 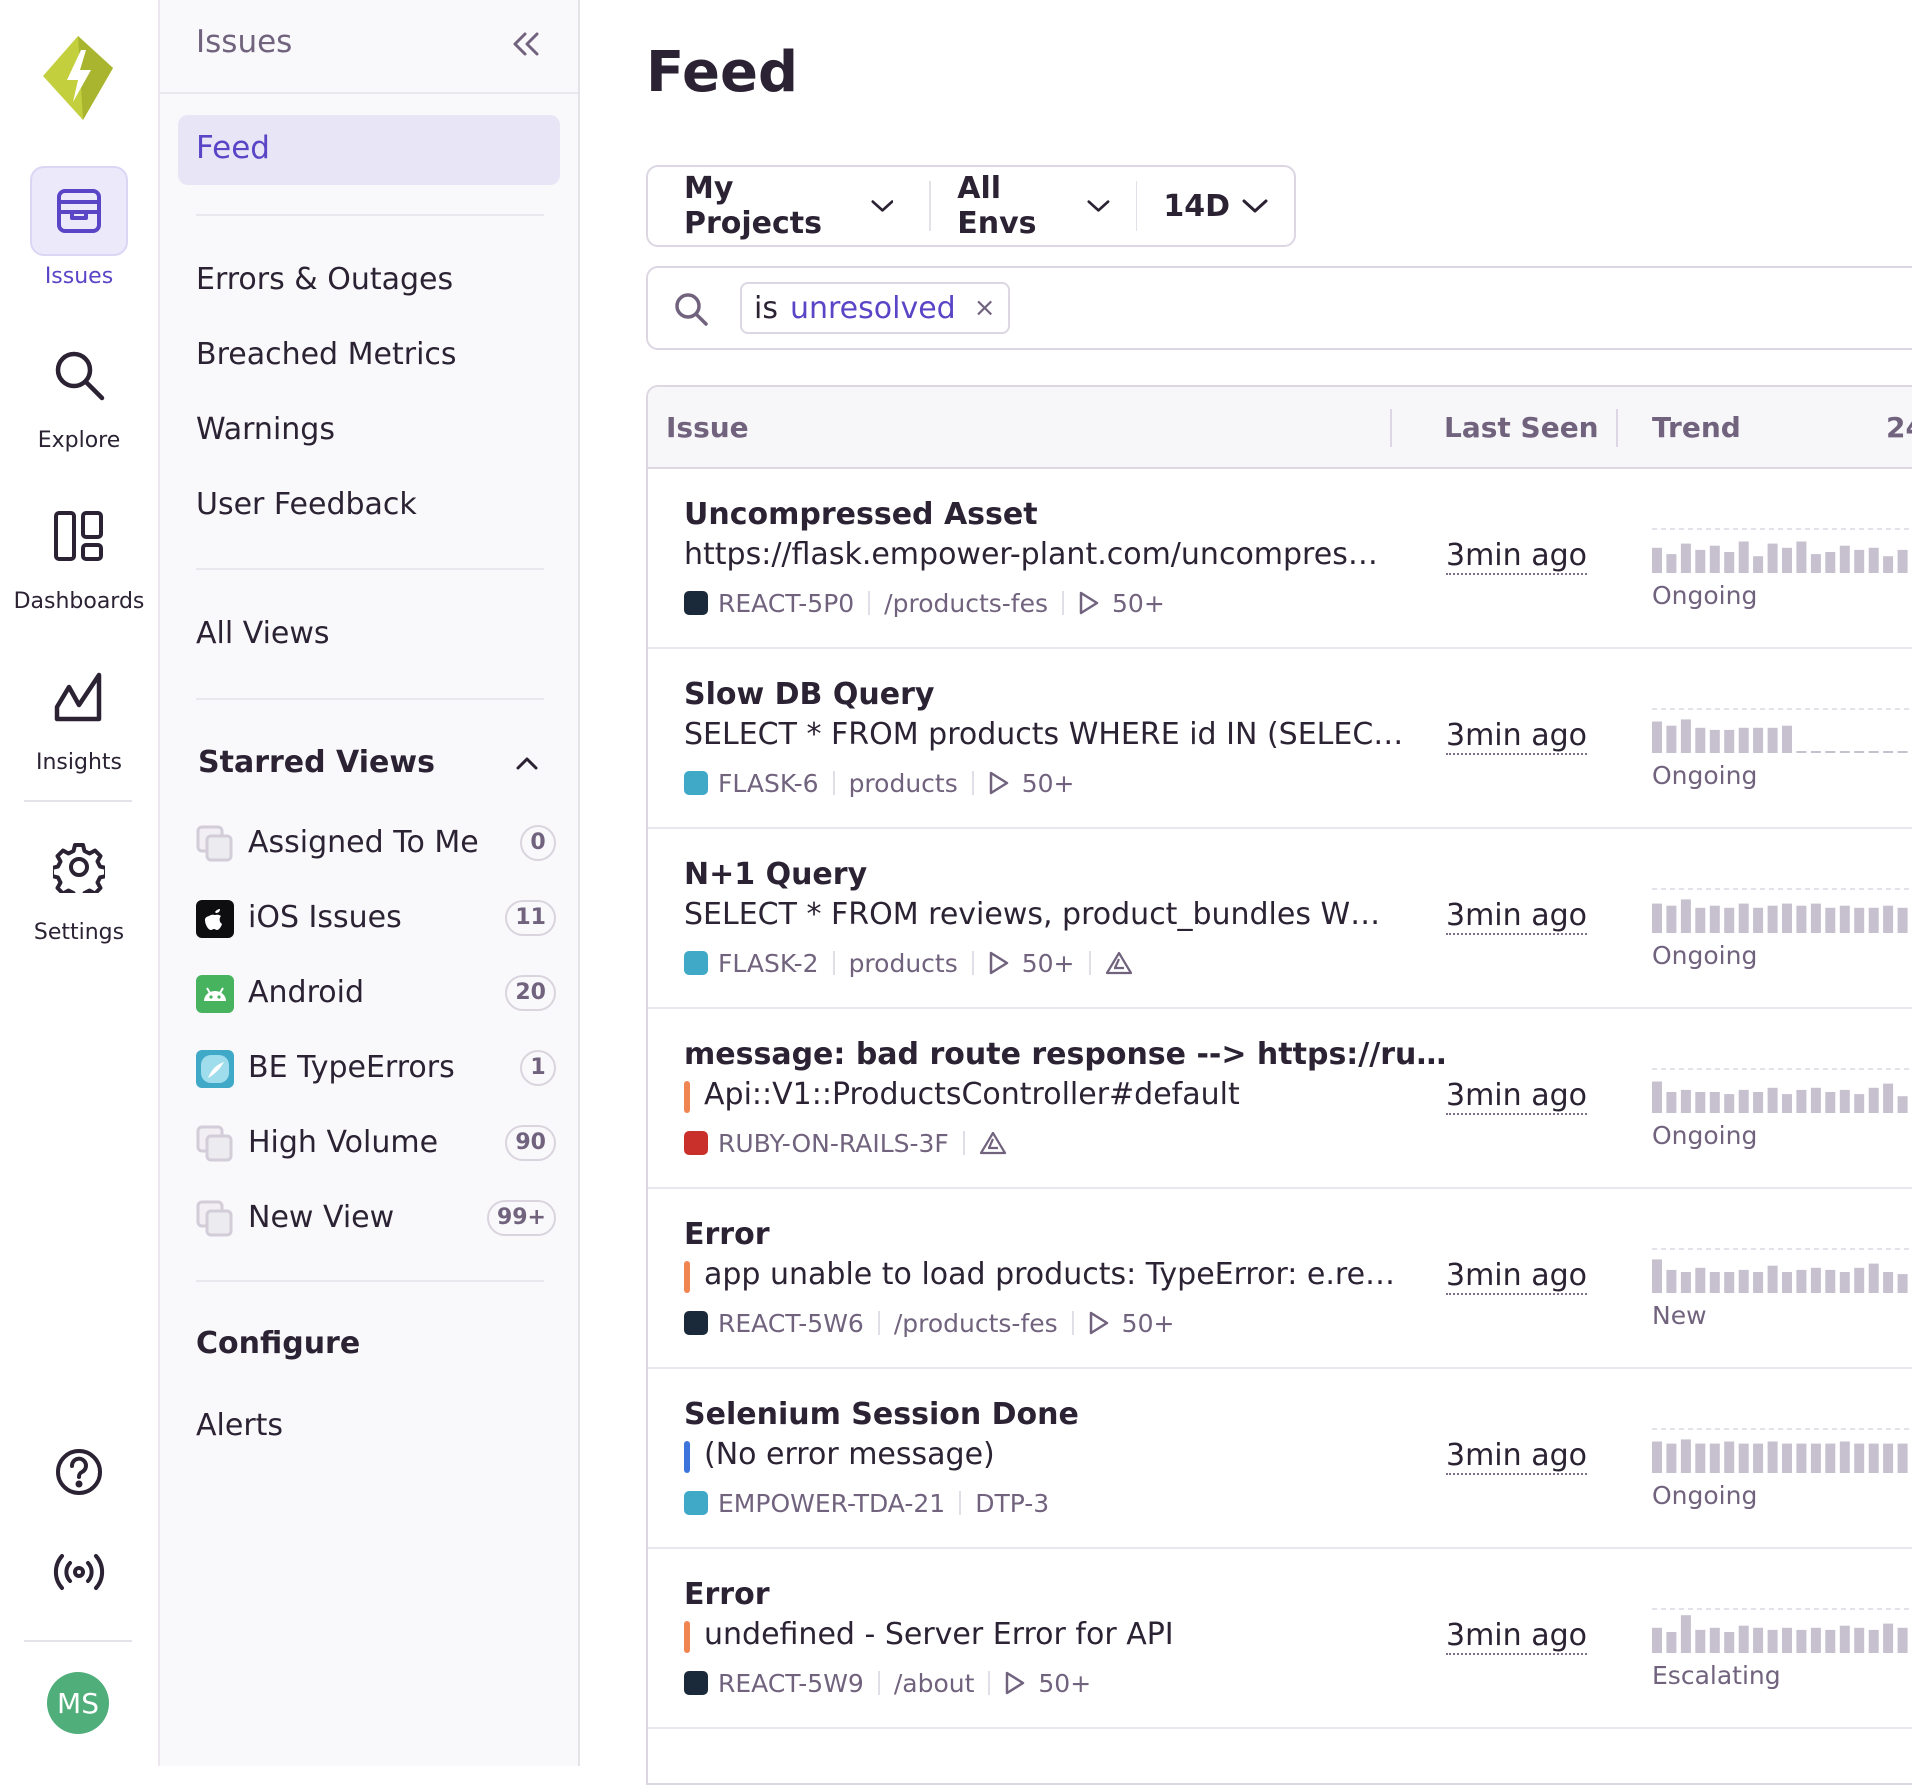 I want to click on issue-short-id: REACT-5P0, so click(x=786, y=603).